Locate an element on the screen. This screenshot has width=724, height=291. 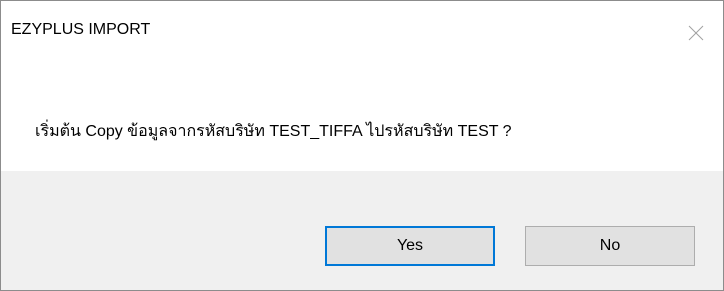
window-title: EZYPLUS IMPORT is located at coordinates (81, 29).